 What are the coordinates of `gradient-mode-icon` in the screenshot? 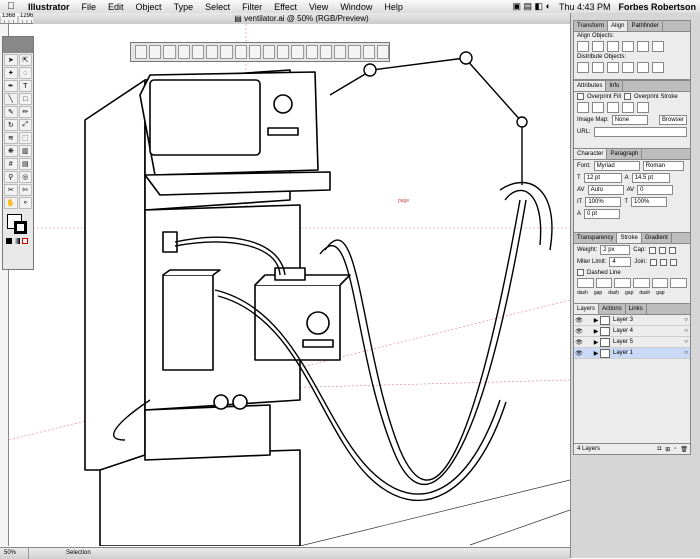 It's located at (17, 241).